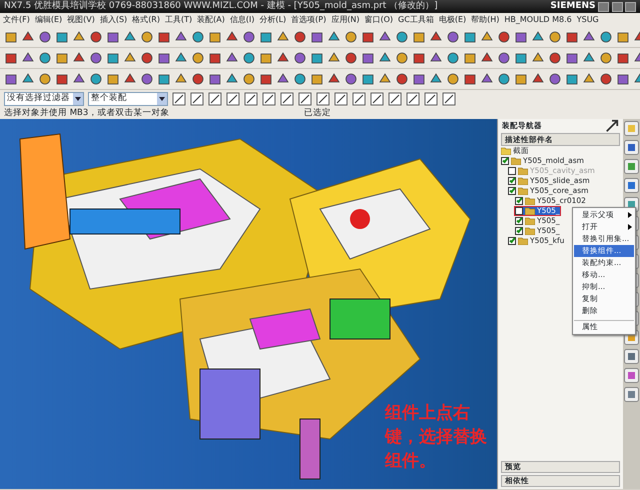 The height and width of the screenshot is (490, 640). I want to click on menu-item: 分析(L), so click(272, 20).